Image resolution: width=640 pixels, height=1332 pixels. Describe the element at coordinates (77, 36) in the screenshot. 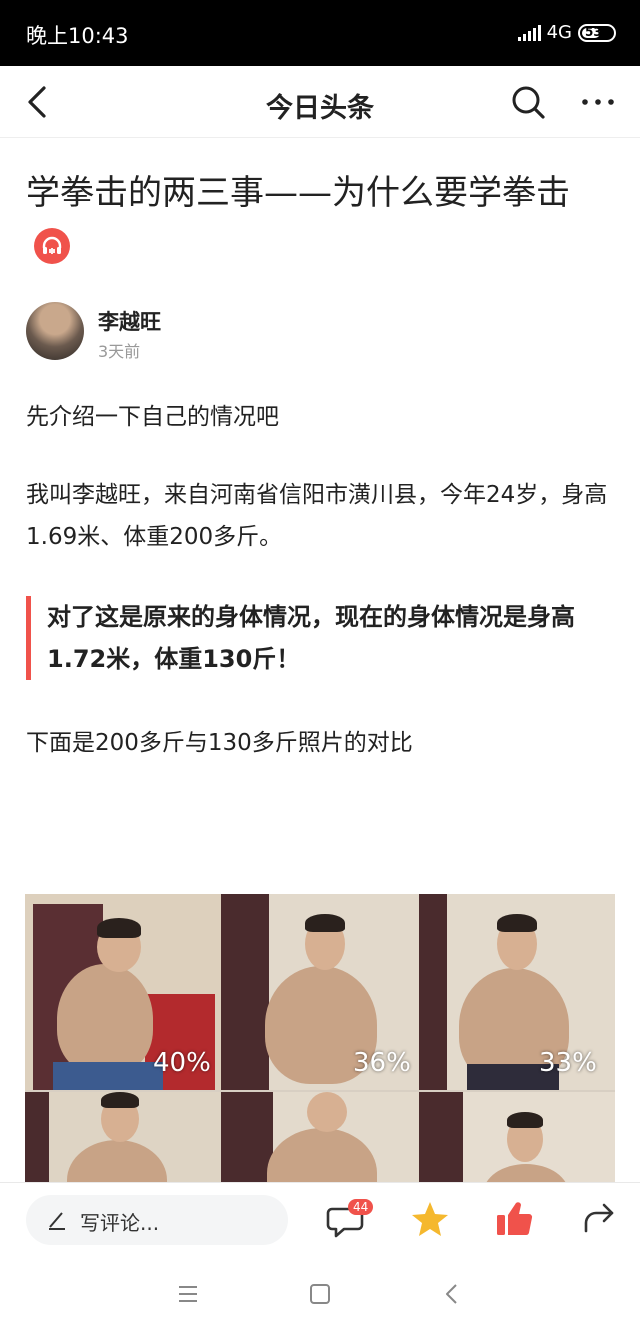

I see `status-time: 晚上10:43` at that location.